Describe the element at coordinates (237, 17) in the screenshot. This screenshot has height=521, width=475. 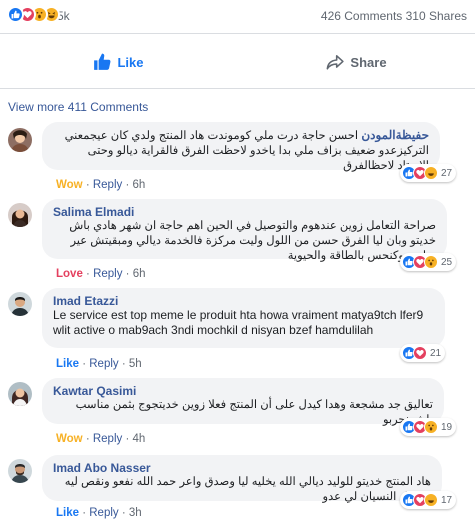
I see `post-stats-bar: 5k 426 Comments 310 Shares` at that location.